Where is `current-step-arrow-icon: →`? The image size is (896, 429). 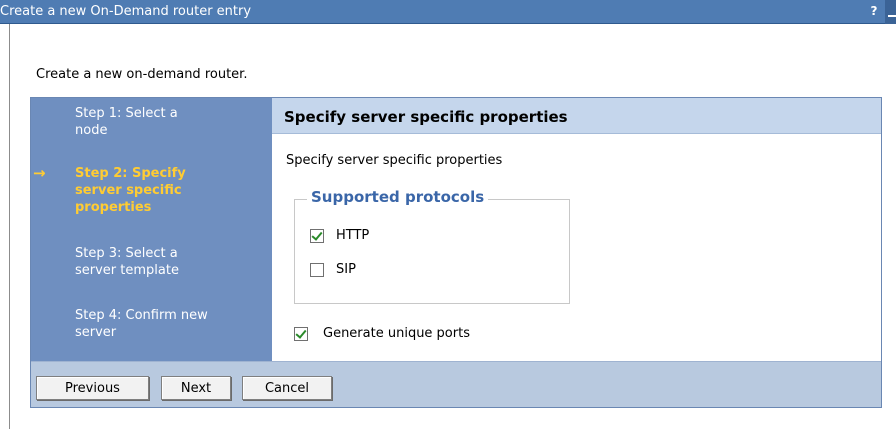 current-step-arrow-icon: → is located at coordinates (39, 173).